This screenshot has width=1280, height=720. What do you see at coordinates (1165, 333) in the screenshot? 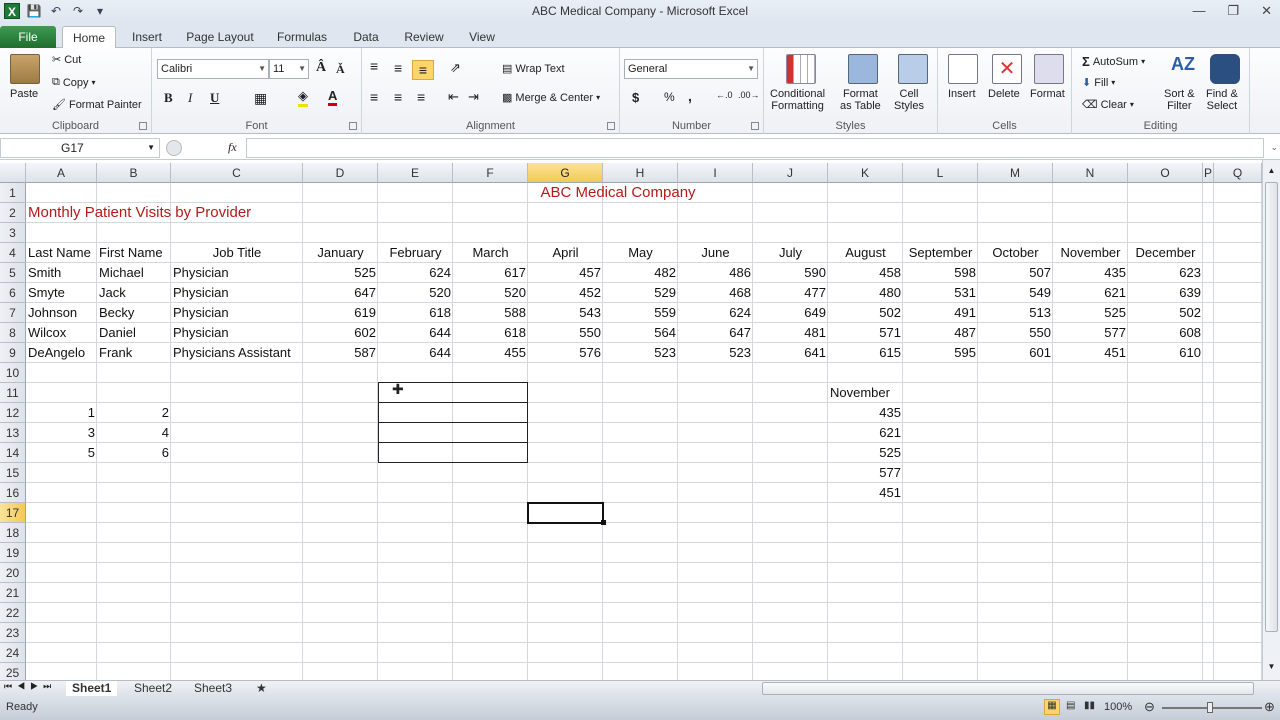
I see `visits-cell: 608` at bounding box center [1165, 333].